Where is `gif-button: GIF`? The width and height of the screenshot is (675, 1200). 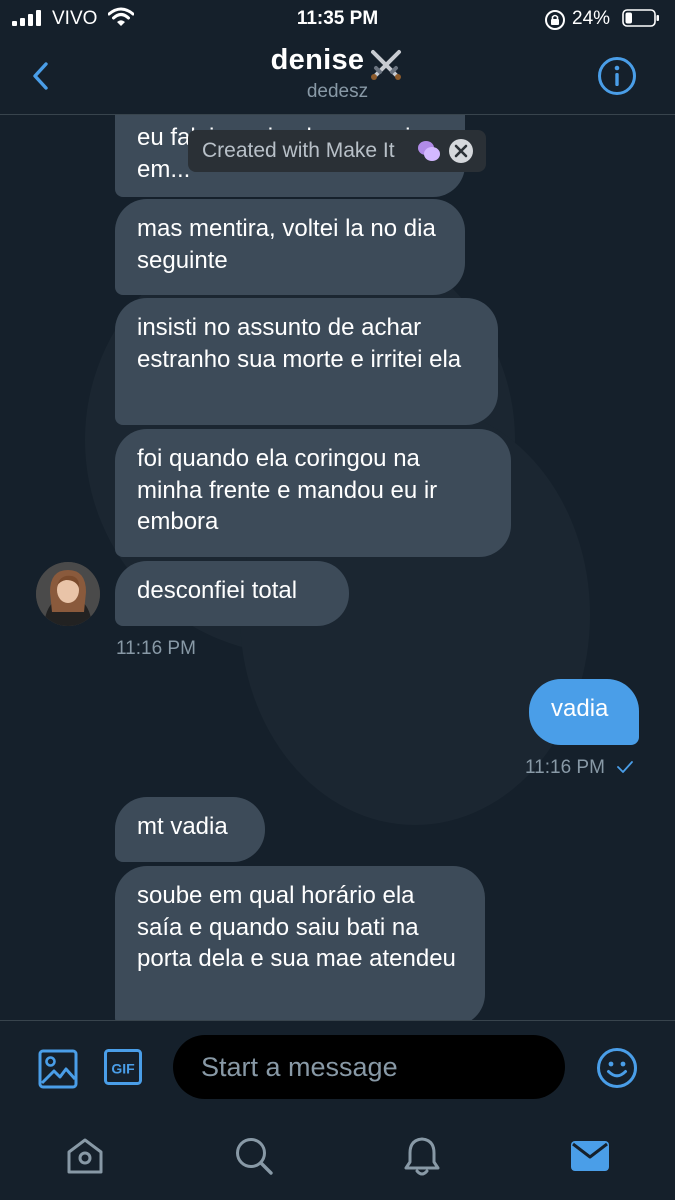 gif-button: GIF is located at coordinates (123, 1067).